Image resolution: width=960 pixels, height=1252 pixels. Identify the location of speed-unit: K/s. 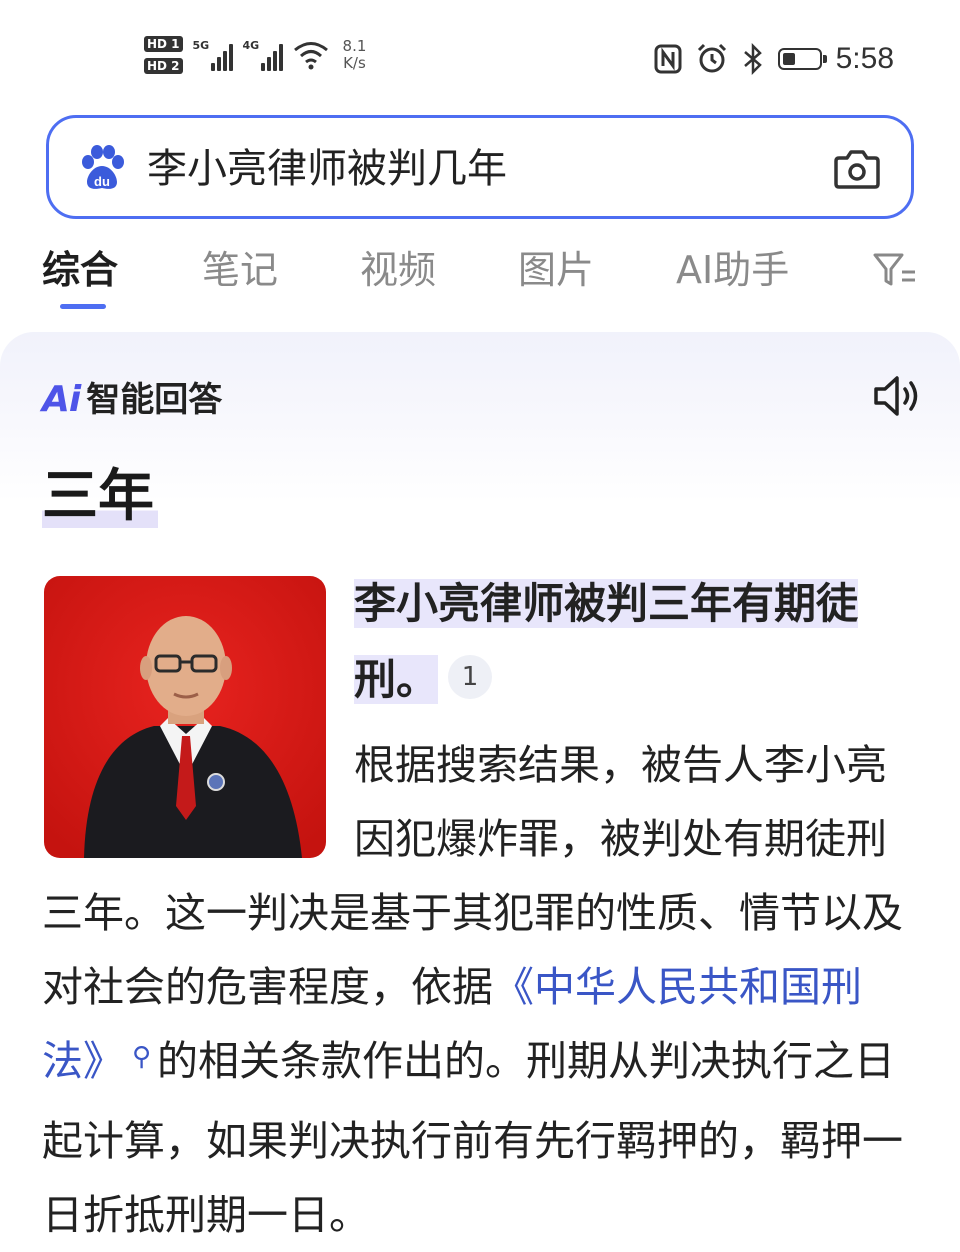
(354, 63).